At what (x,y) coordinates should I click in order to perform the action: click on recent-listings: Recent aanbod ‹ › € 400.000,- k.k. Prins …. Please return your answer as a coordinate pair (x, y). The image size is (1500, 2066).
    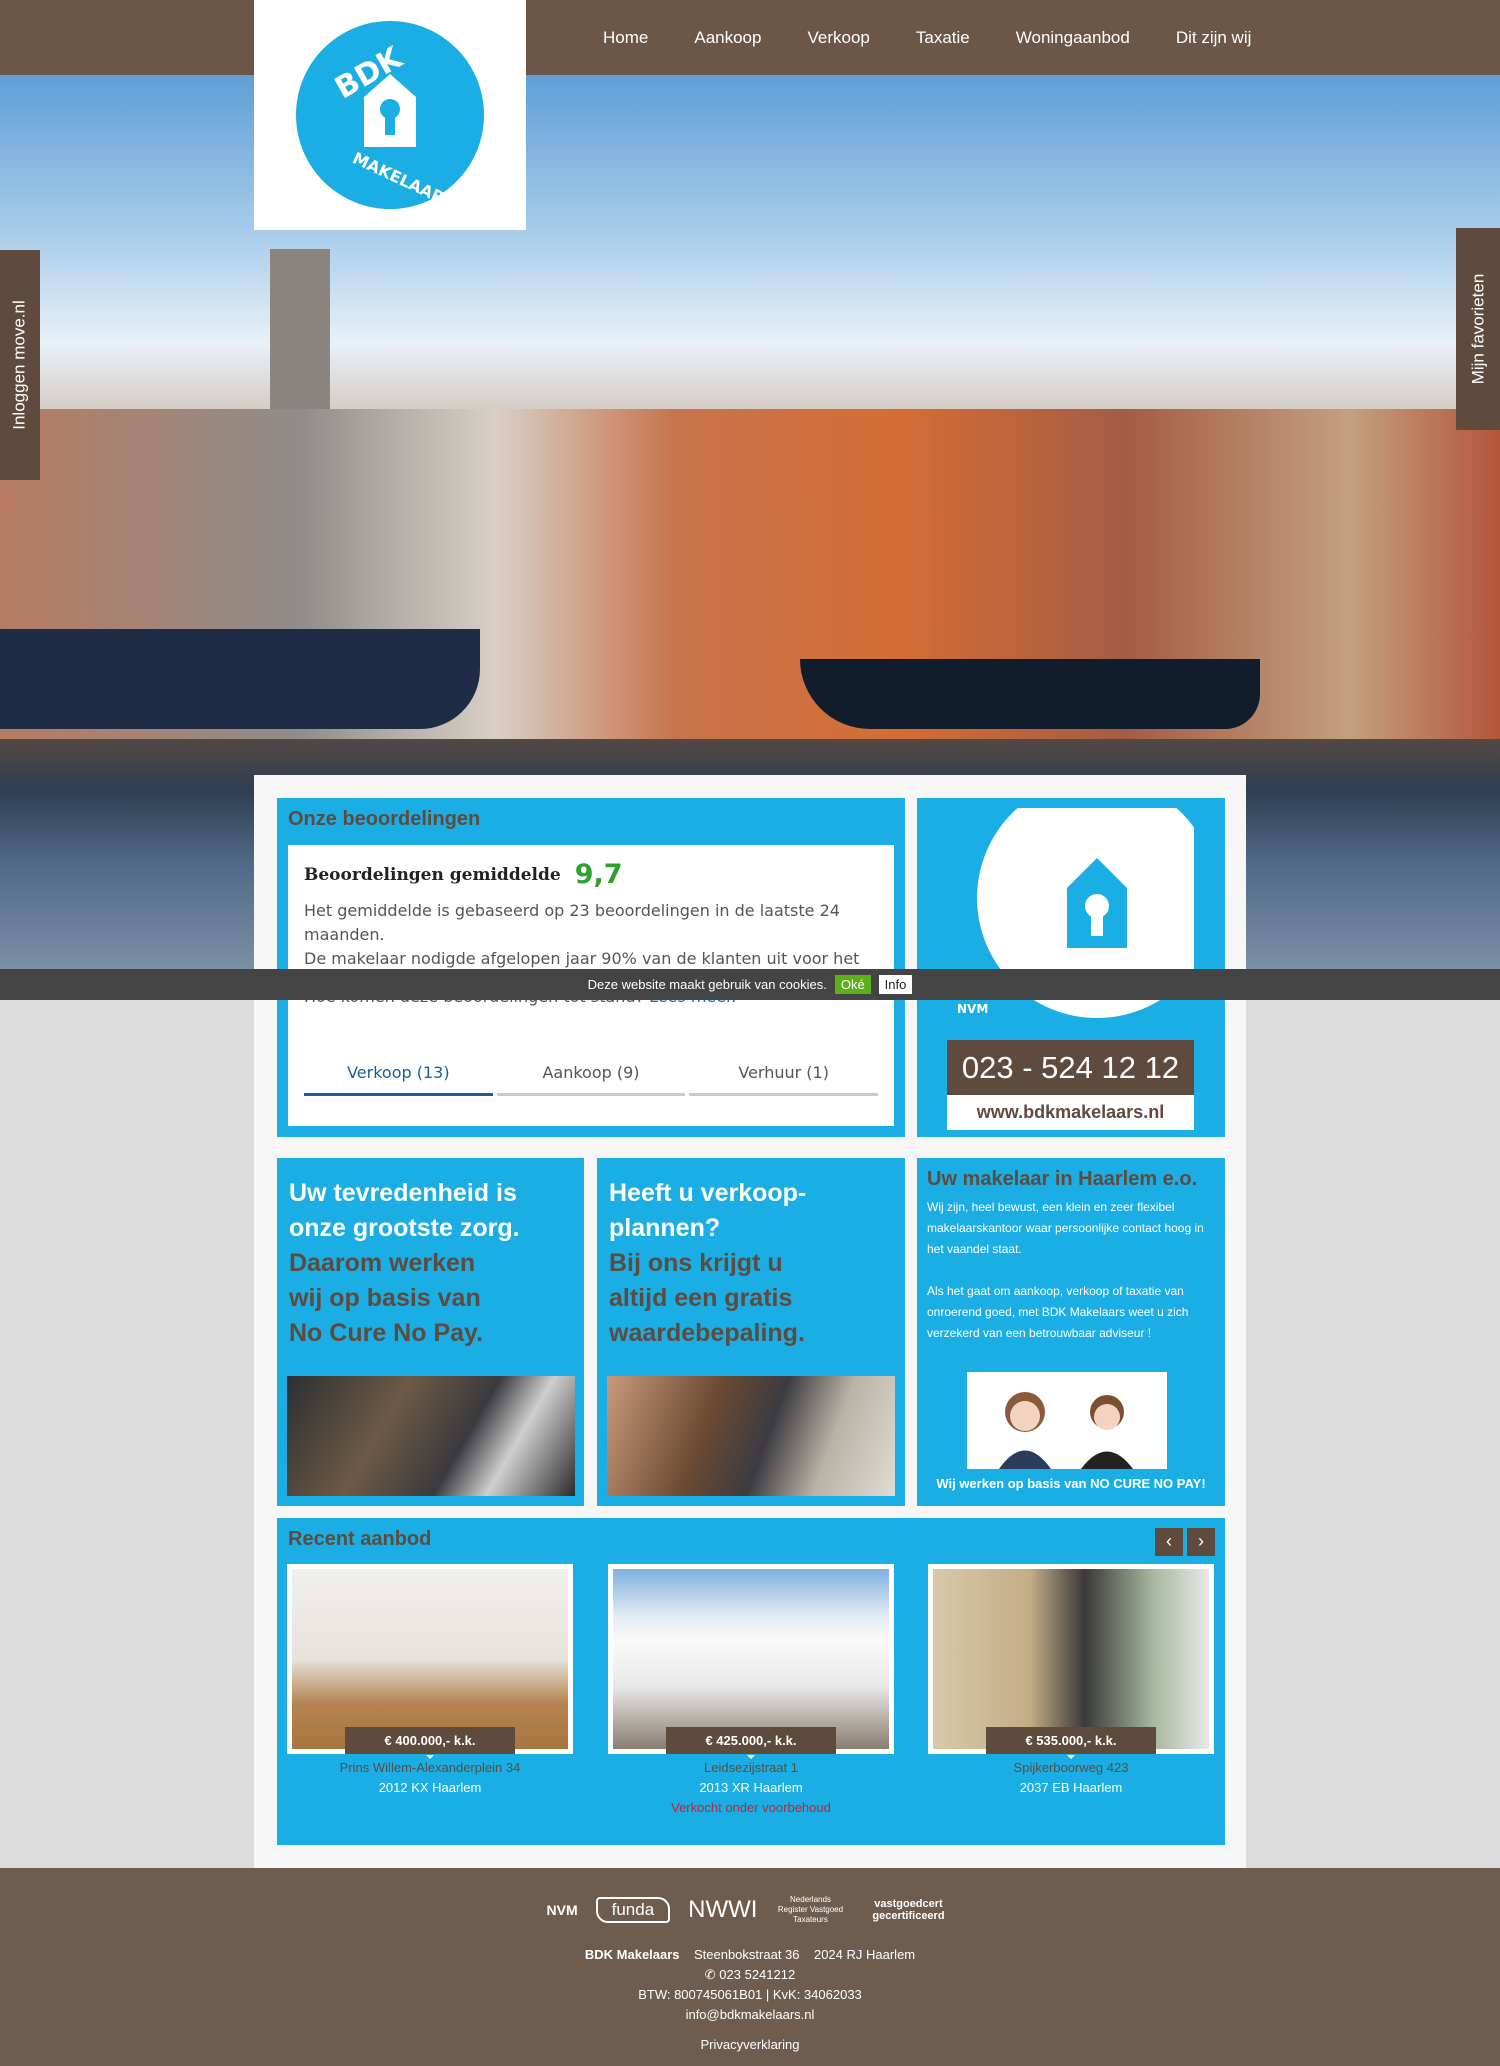
    Looking at the image, I should click on (751, 1681).